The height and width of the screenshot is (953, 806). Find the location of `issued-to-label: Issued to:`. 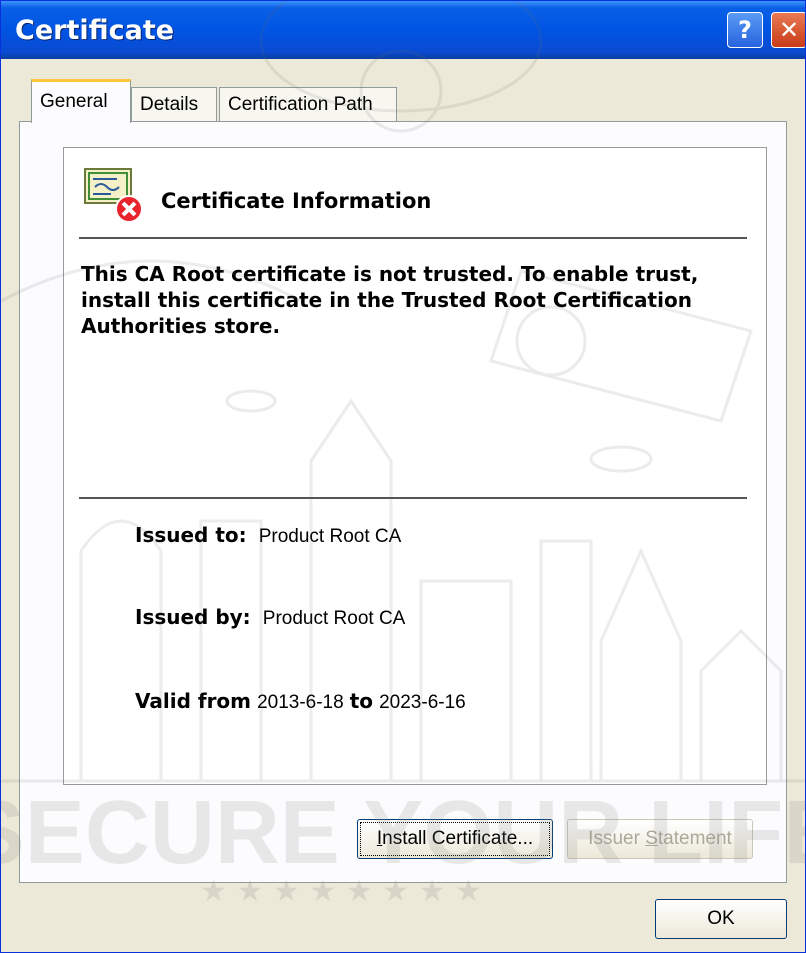

issued-to-label: Issued to: is located at coordinates (191, 535).